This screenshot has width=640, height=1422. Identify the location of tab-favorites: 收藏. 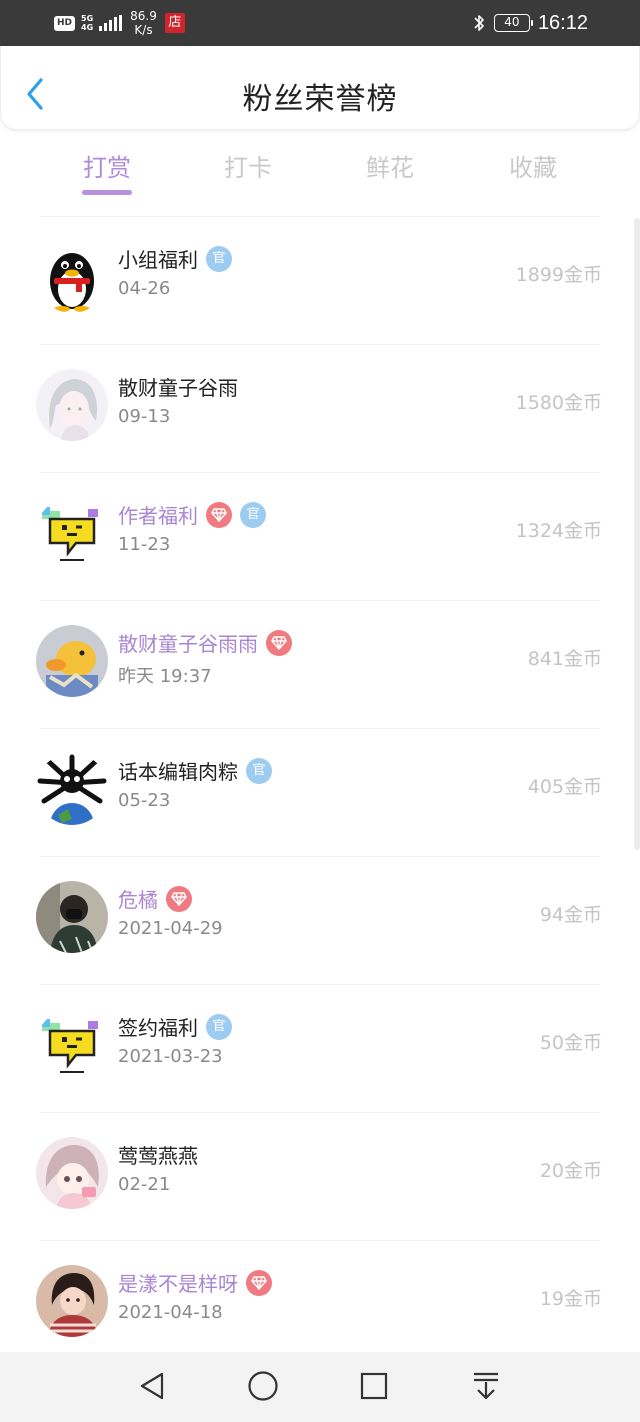
(533, 165).